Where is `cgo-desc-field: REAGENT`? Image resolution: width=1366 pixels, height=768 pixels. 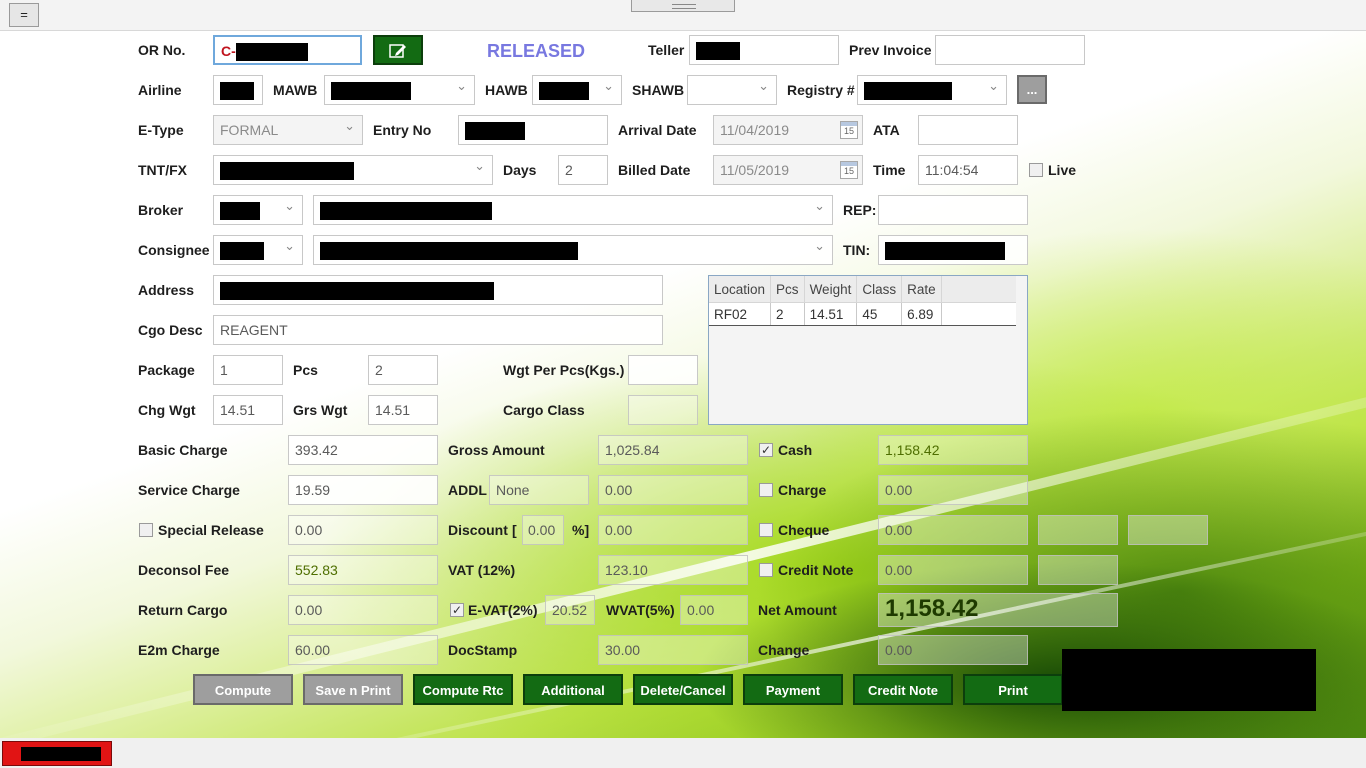 cgo-desc-field: REAGENT is located at coordinates (438, 330).